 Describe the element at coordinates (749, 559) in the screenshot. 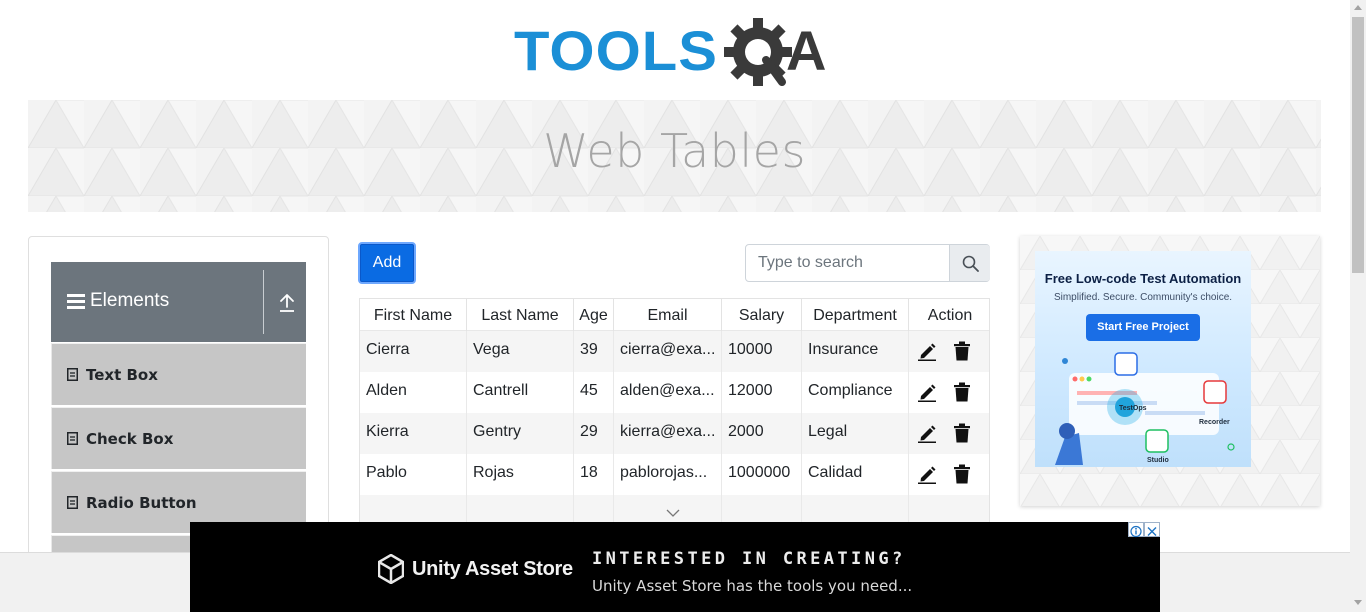

I see `ad-headline: INTERESTED IN CREATING?` at that location.